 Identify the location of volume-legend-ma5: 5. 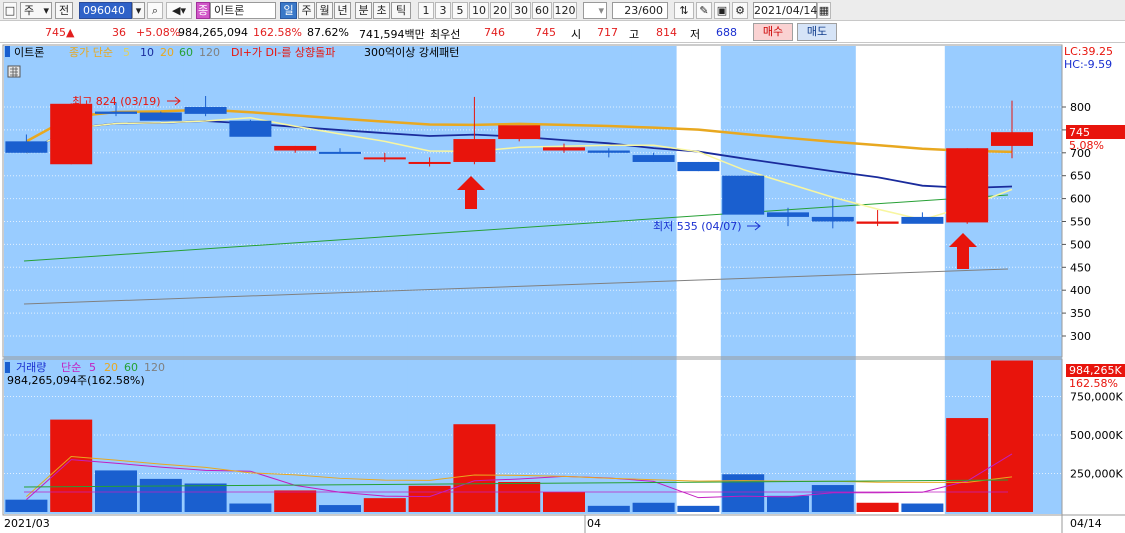
(92, 367).